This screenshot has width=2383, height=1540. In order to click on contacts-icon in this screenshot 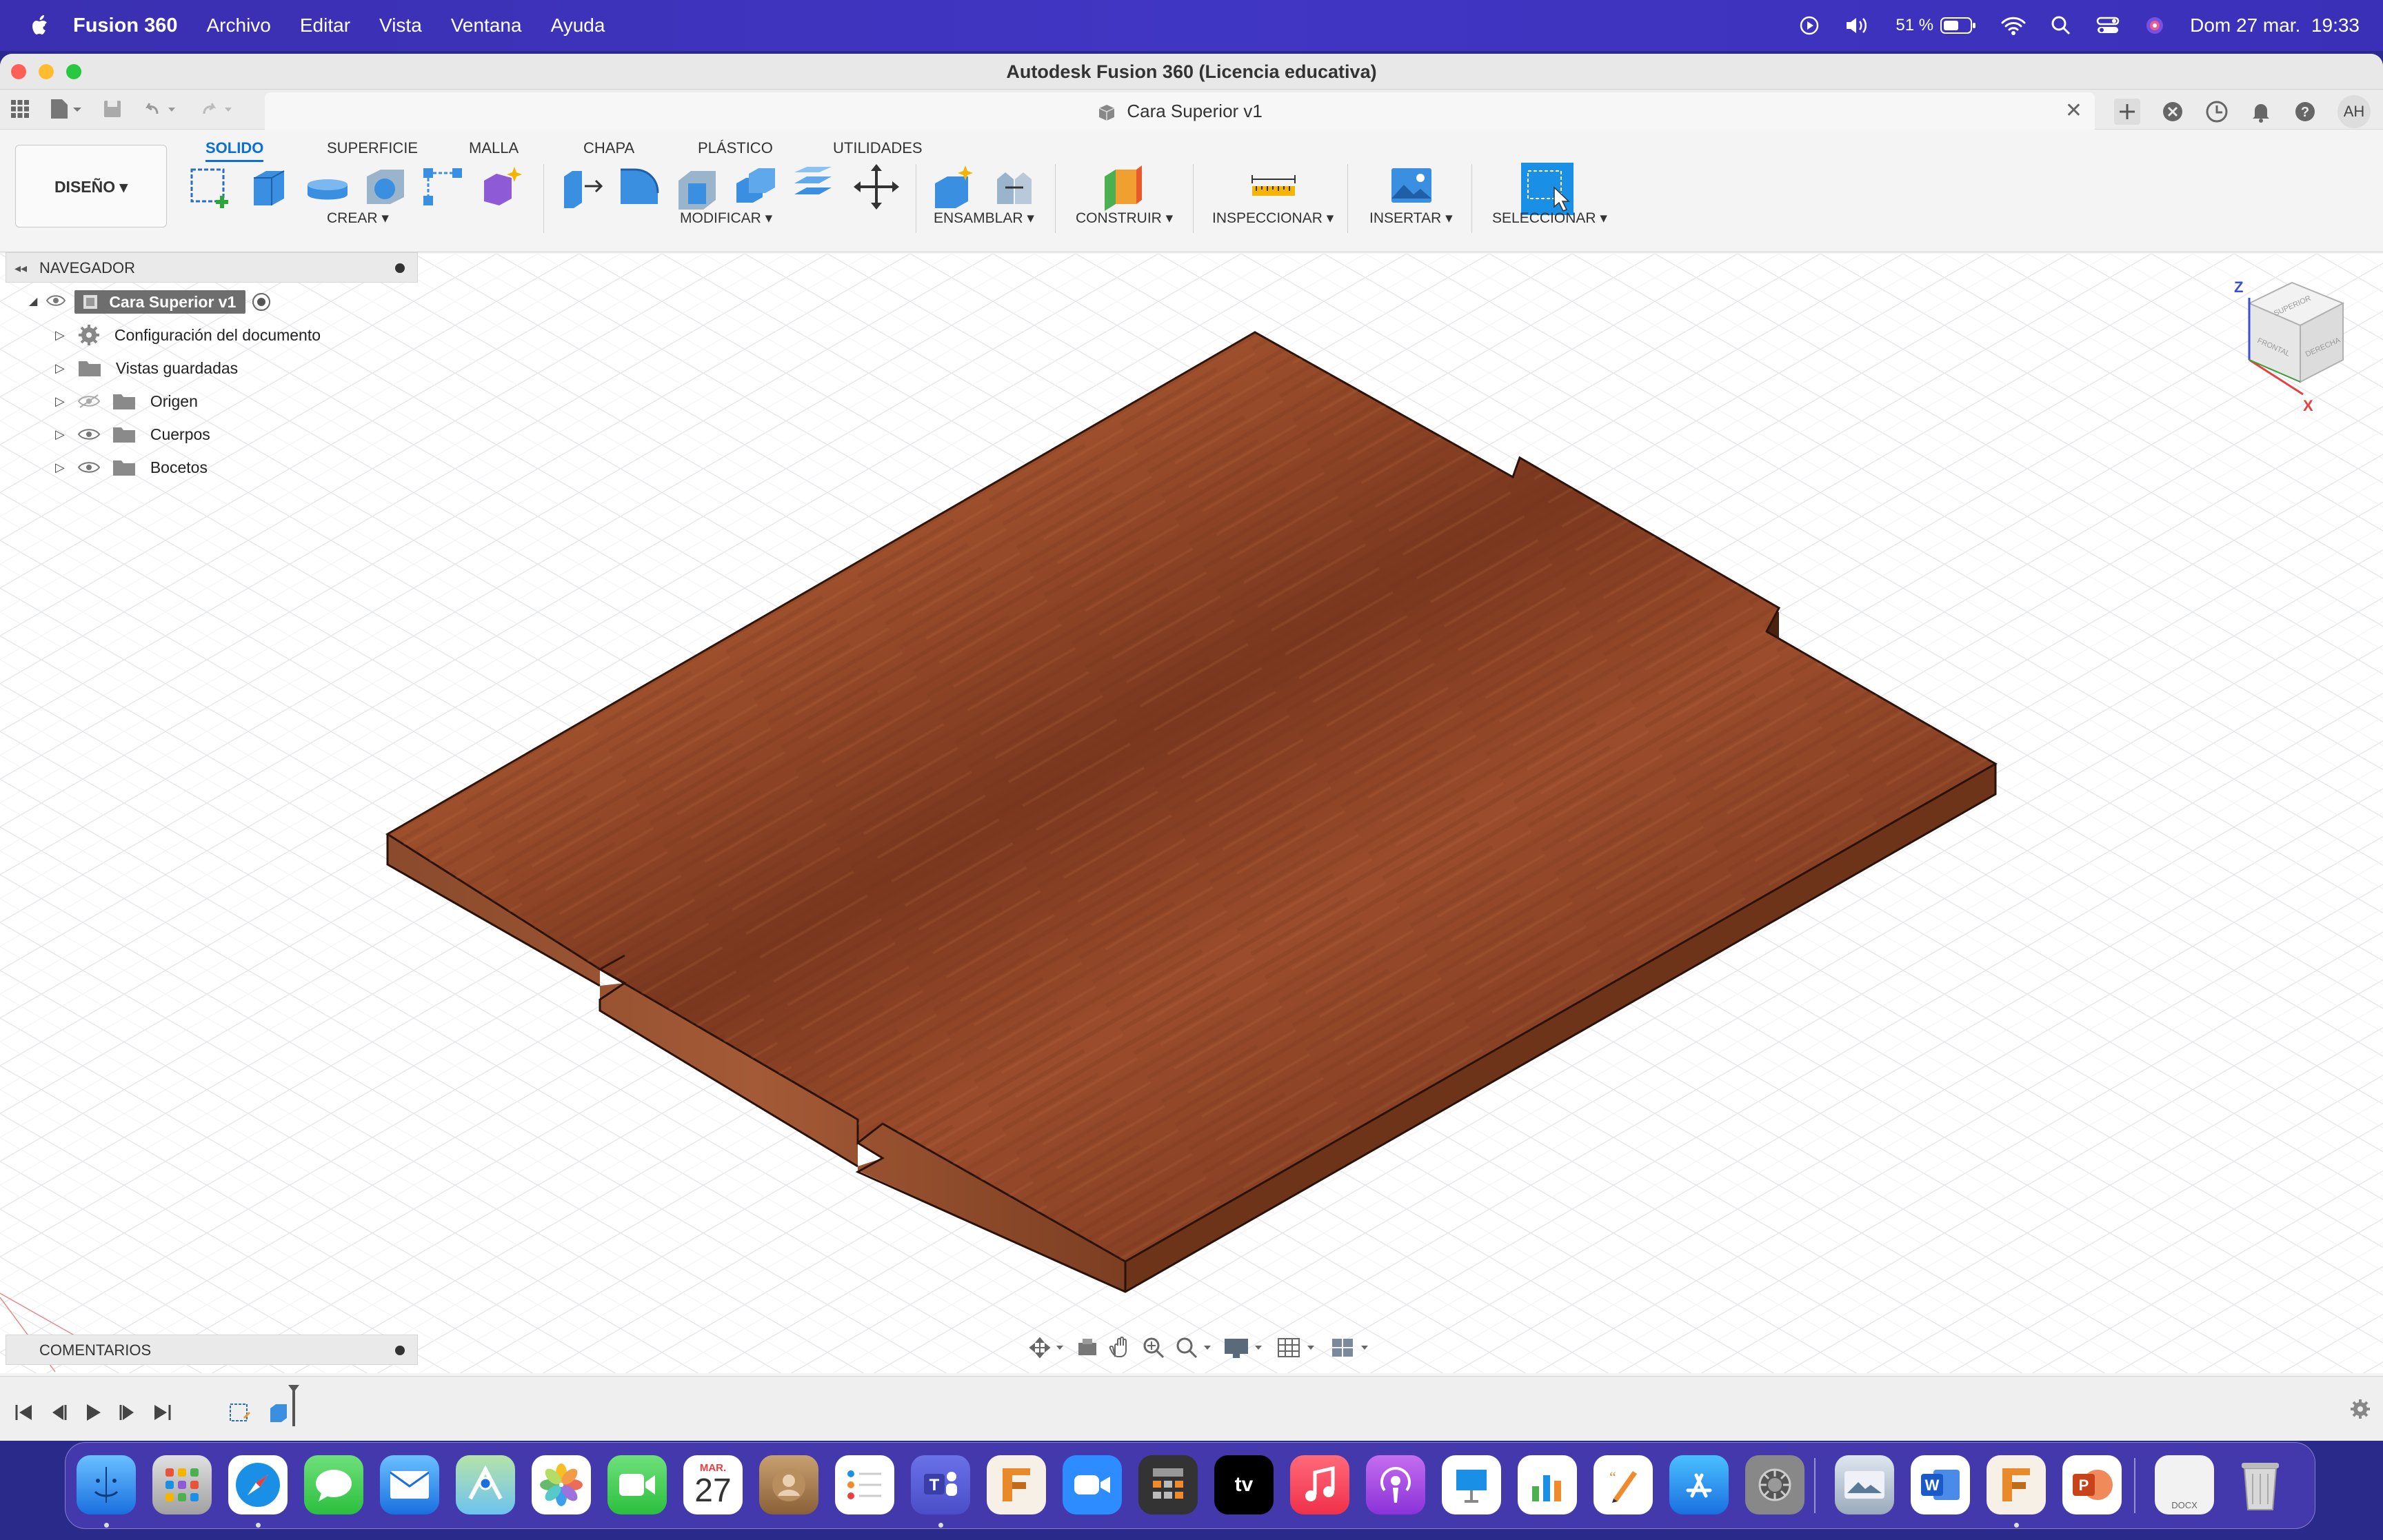, I will do `click(788, 1485)`.